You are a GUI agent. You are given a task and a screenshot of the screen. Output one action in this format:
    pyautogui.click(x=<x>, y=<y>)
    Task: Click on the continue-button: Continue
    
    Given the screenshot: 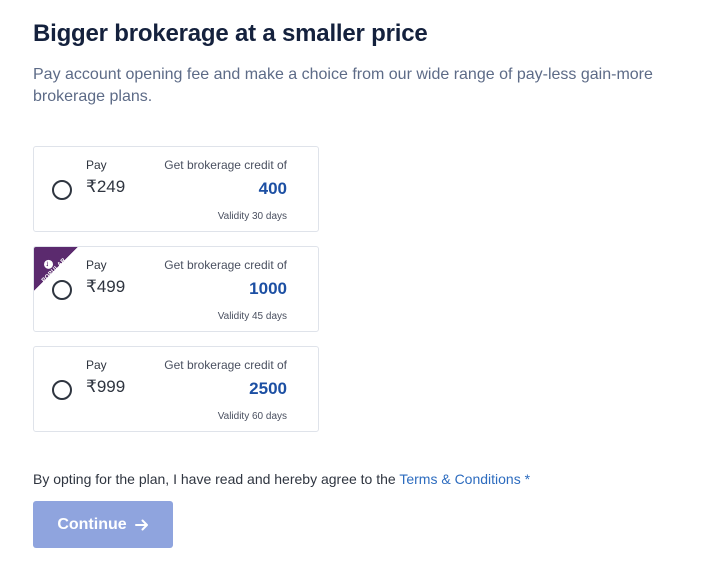 What is the action you would take?
    pyautogui.click(x=103, y=524)
    